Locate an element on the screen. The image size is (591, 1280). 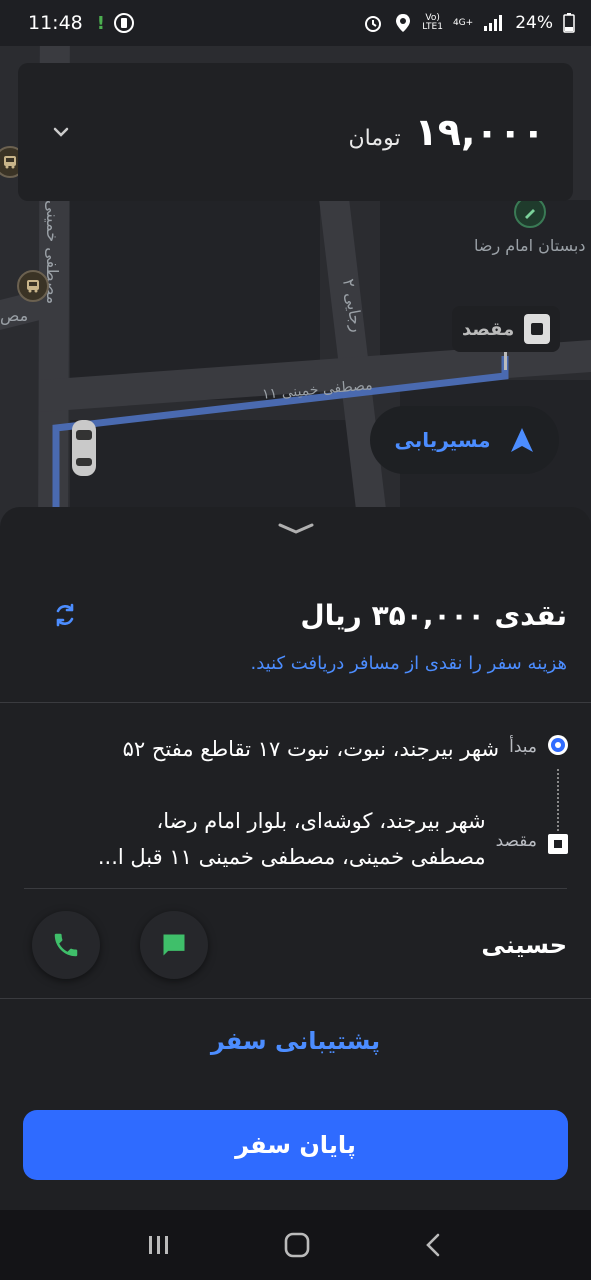
destination-chip-label: مقصد is located at coordinates (488, 329).